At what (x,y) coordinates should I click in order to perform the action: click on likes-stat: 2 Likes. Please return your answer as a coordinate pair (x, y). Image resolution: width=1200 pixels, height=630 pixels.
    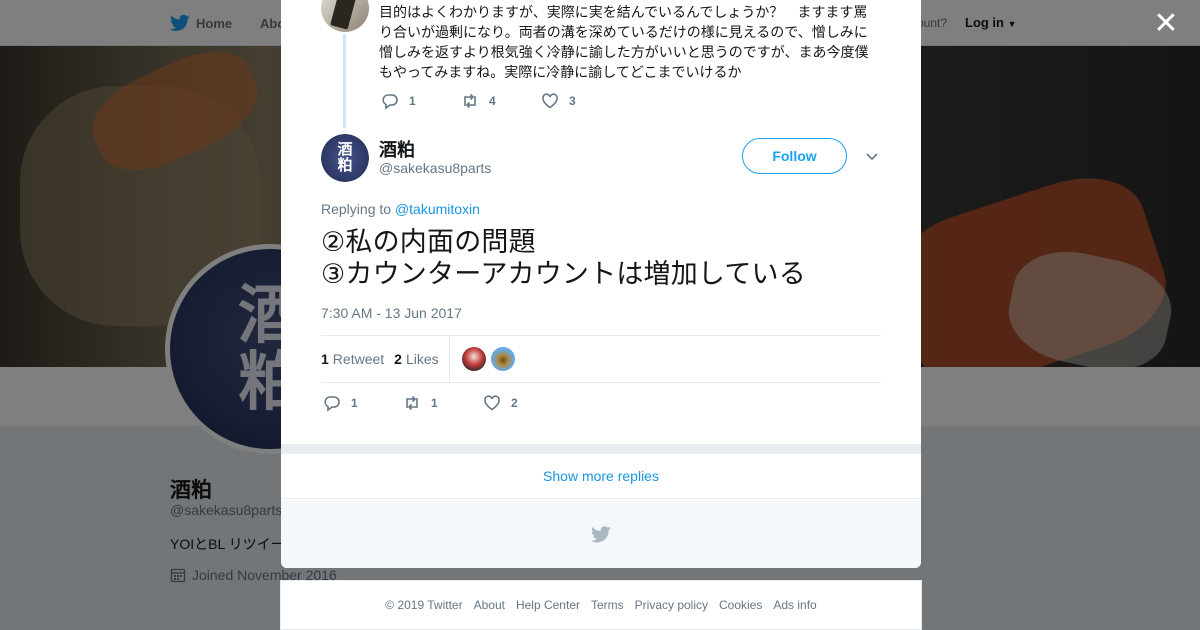
    Looking at the image, I should click on (416, 359).